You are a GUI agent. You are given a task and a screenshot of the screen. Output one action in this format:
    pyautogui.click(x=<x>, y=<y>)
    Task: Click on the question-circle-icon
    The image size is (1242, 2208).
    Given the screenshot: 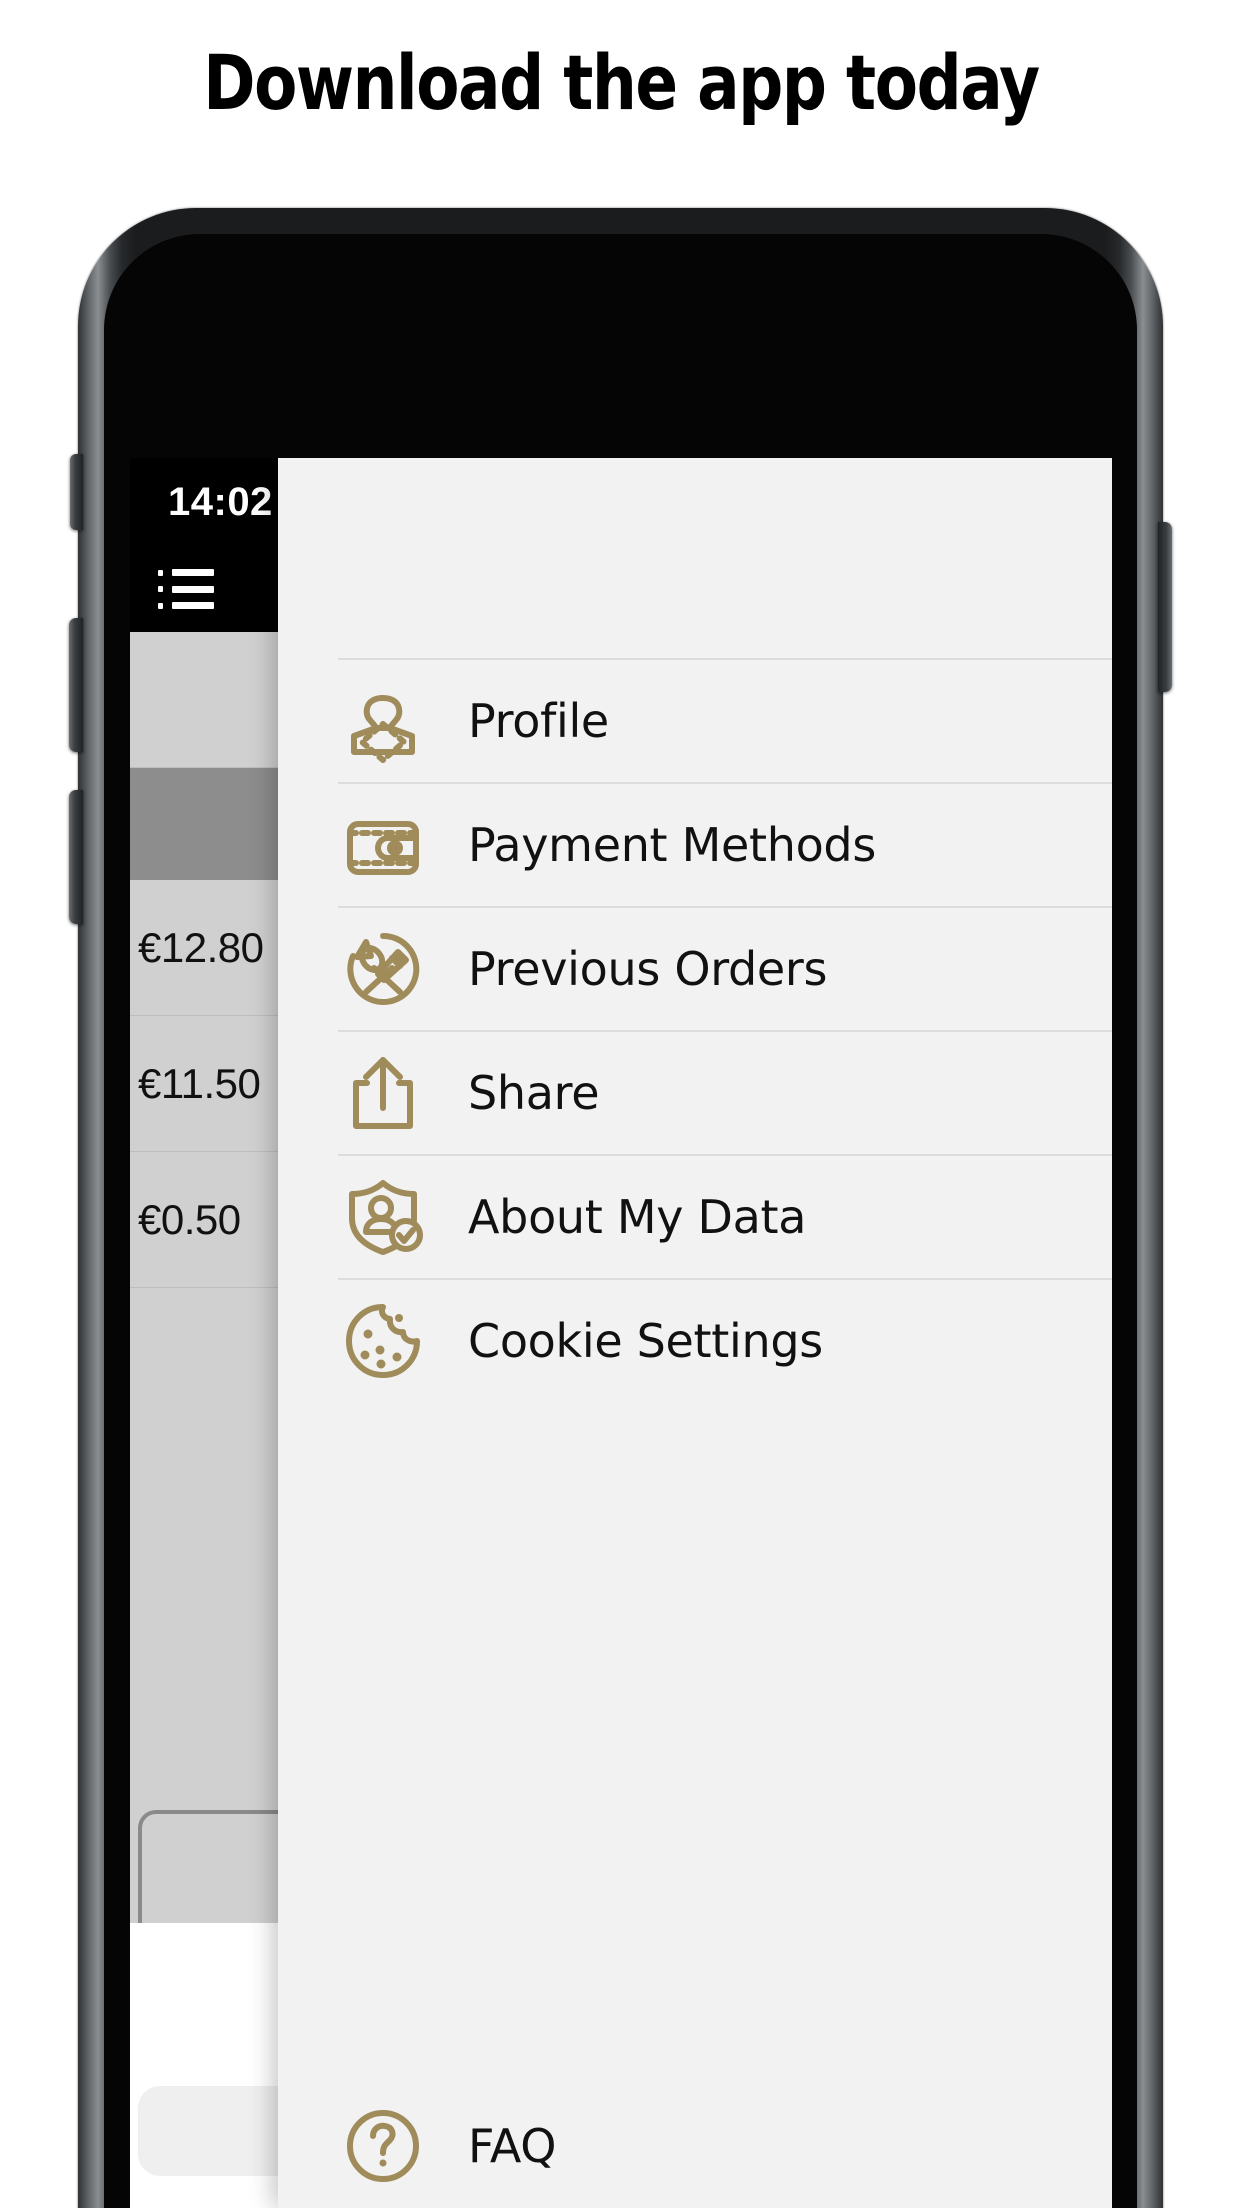 What is the action you would take?
    pyautogui.click(x=386, y=2146)
    